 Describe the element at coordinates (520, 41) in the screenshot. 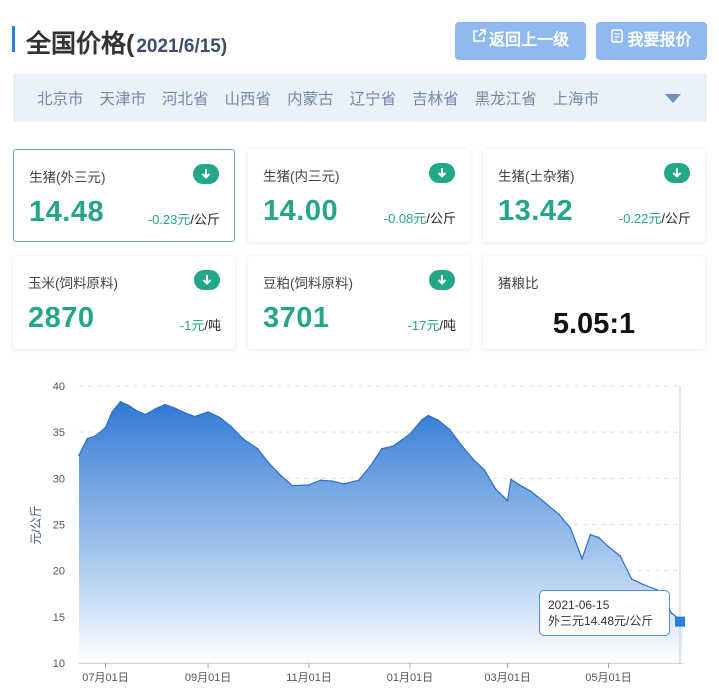

I see `back-button: 返回上一级` at that location.